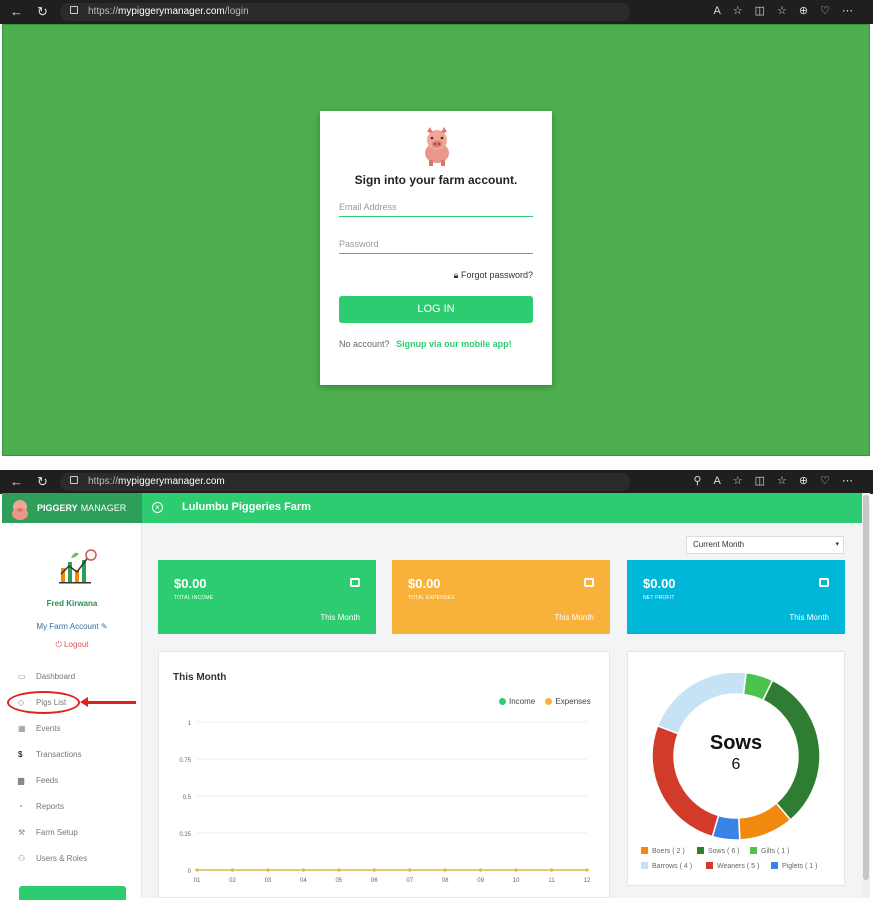 This screenshot has width=873, height=900. Describe the element at coordinates (43, 702) in the screenshot. I see `highlight-circle-annotation` at that location.